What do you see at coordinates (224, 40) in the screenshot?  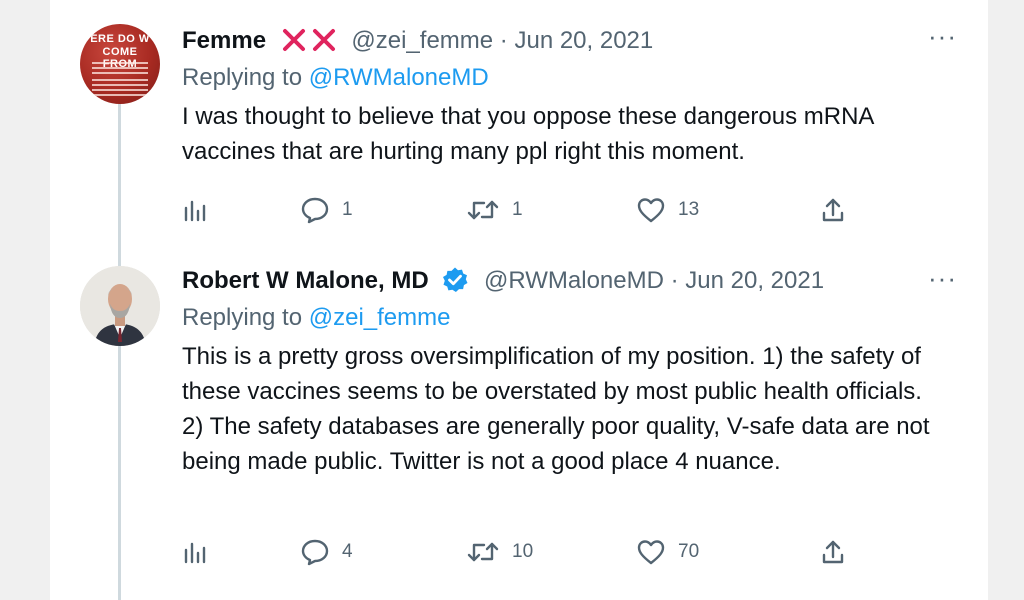 I see `display-name: Femme` at bounding box center [224, 40].